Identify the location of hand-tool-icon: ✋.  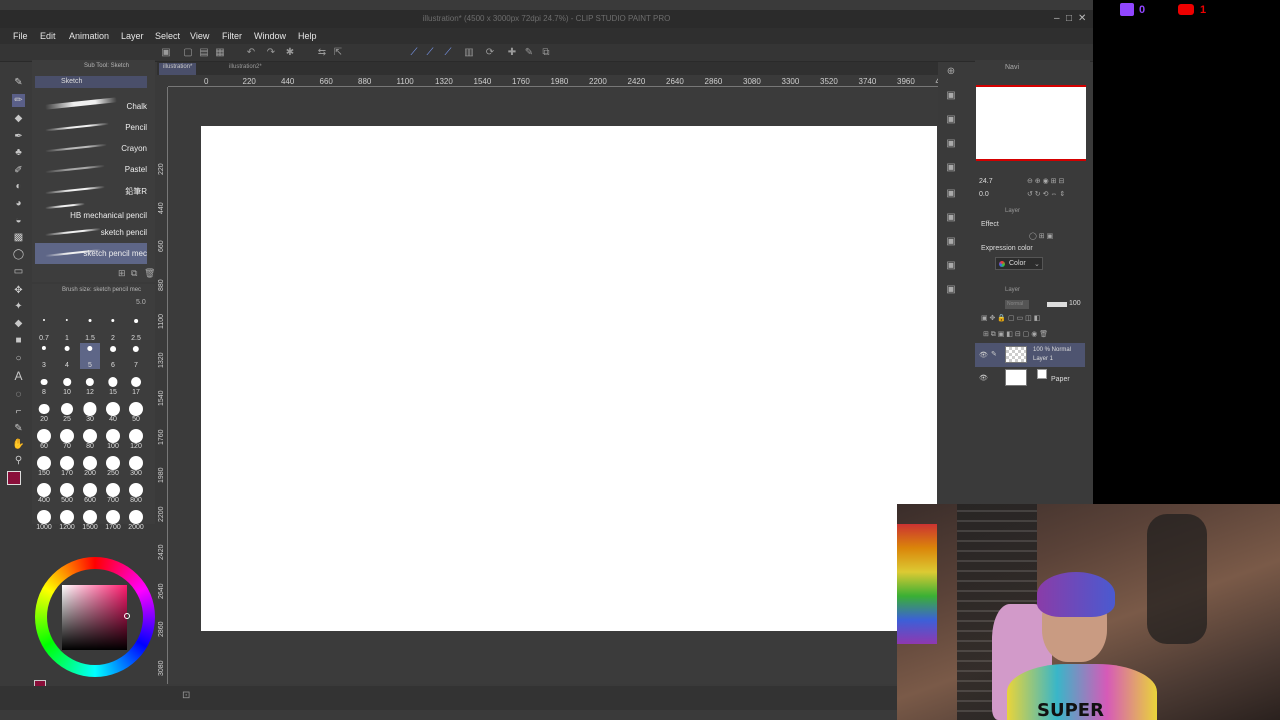
(18, 444).